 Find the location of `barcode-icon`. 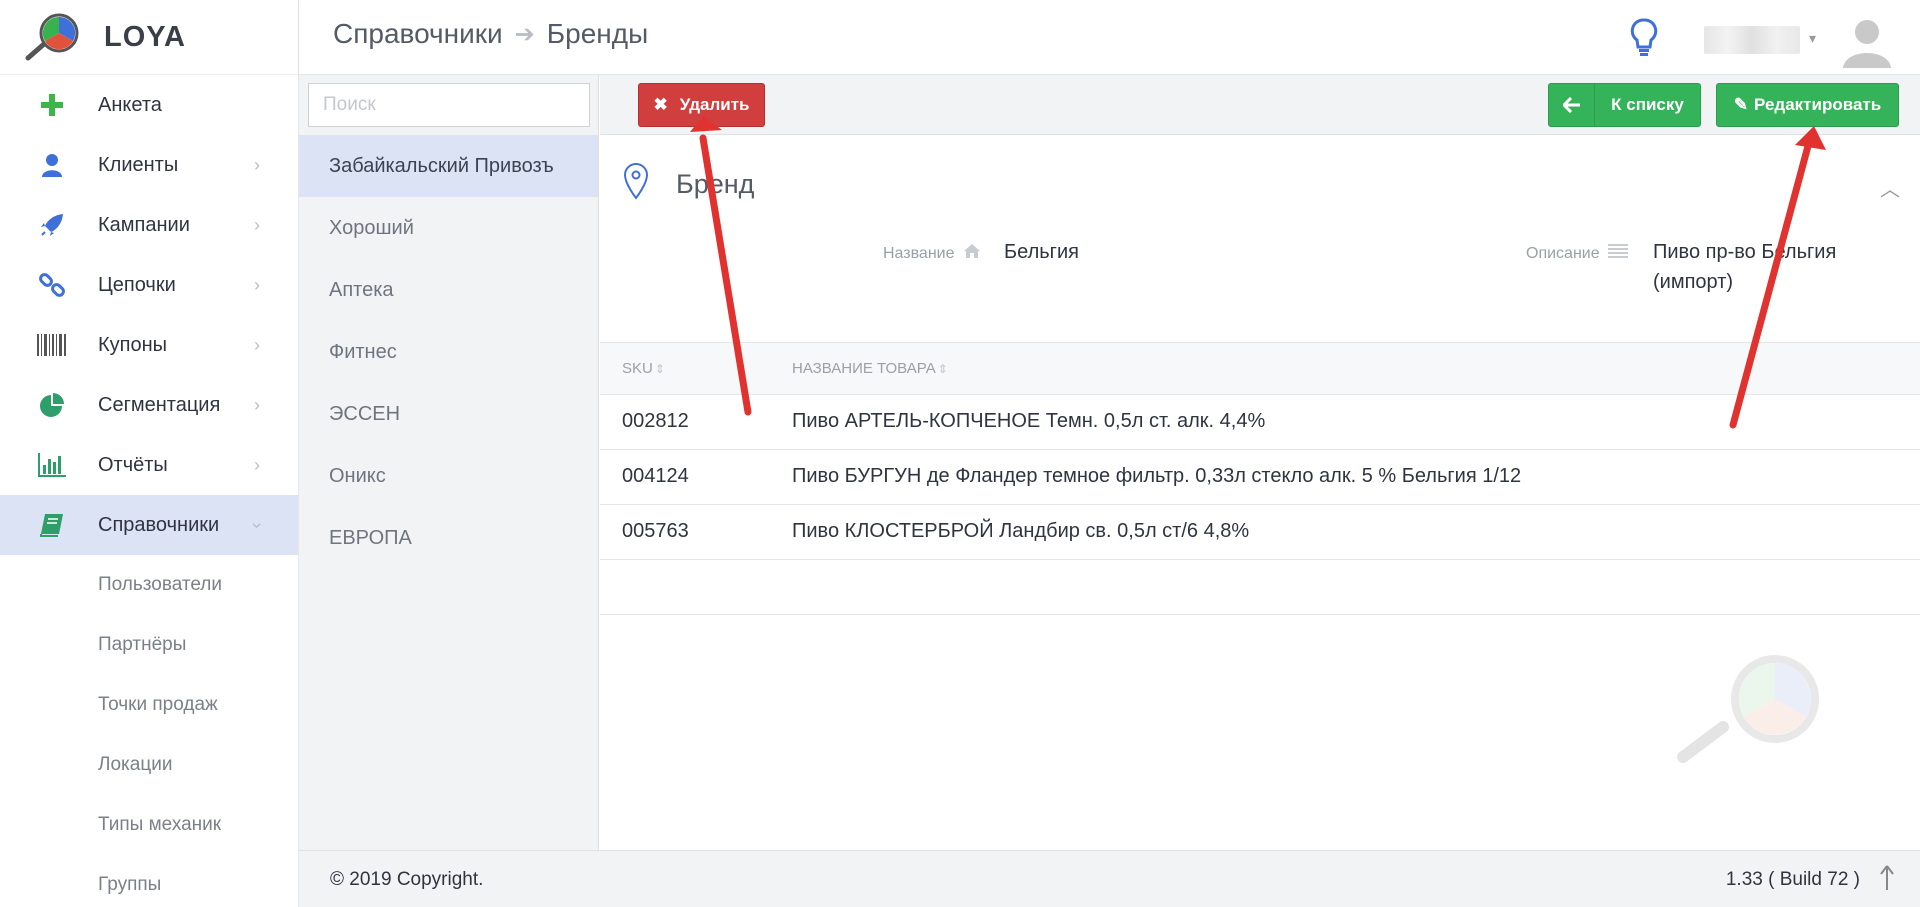

barcode-icon is located at coordinates (52, 345).